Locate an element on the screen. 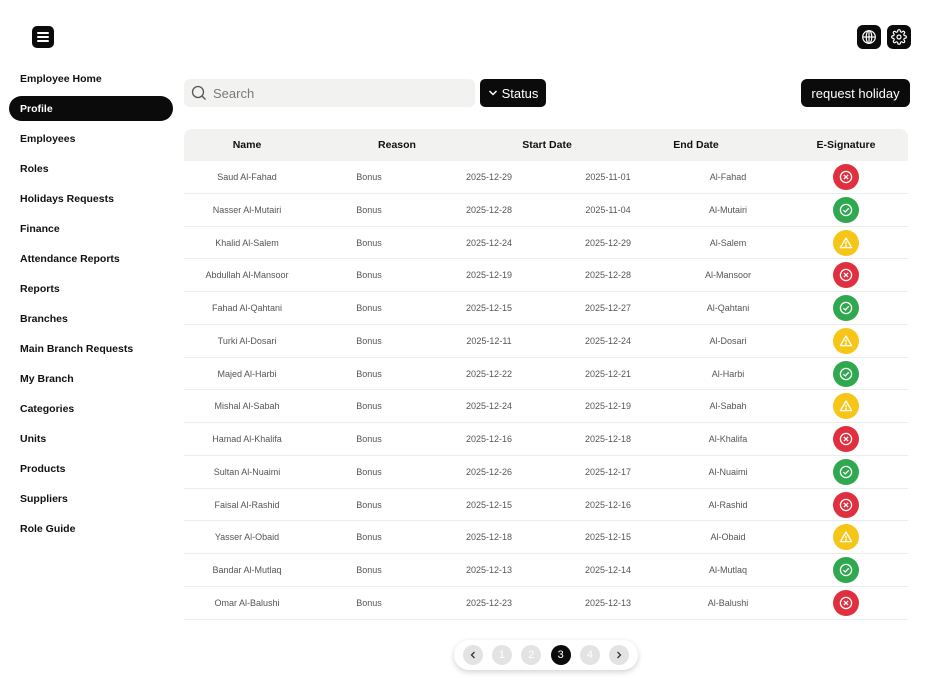  sidebar-item-attendance-reports: Attendance Reports is located at coordinates (91, 258).